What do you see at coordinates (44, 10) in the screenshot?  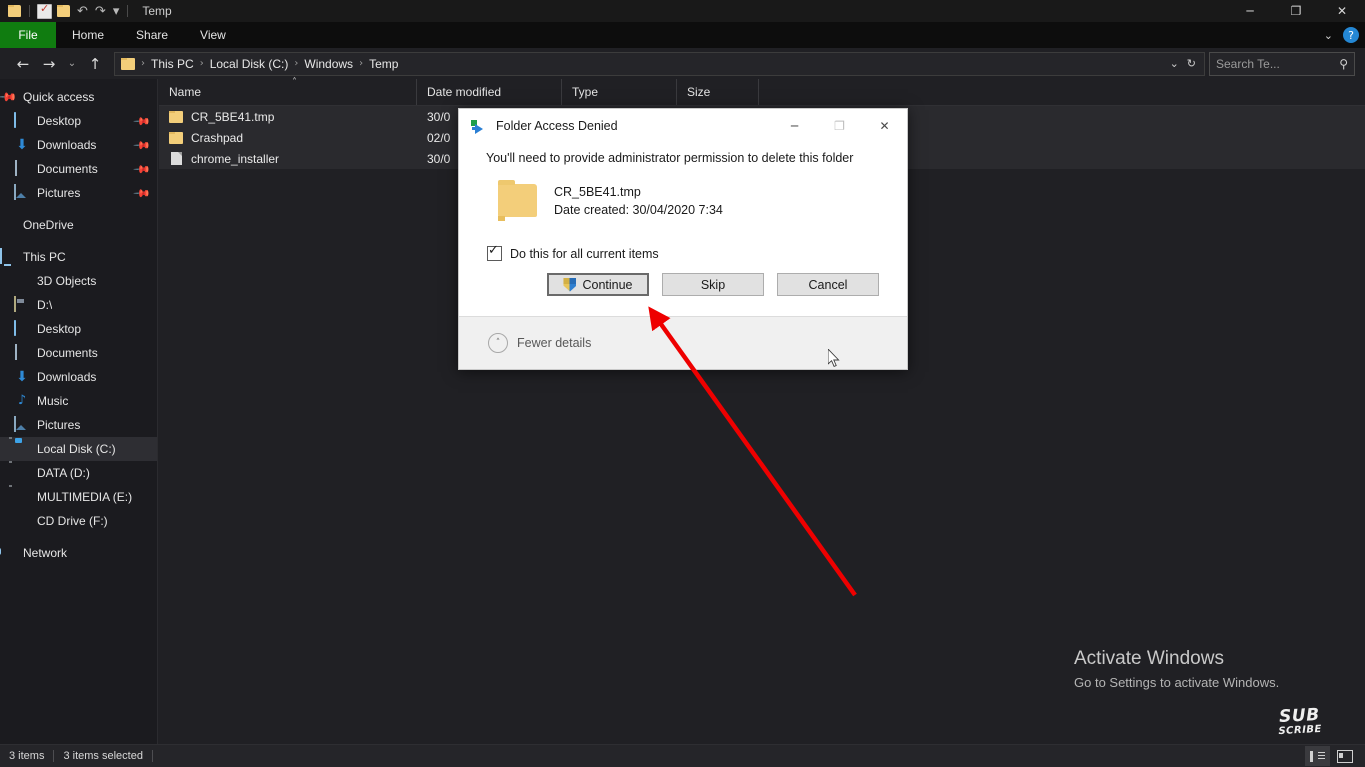 I see `properties-icon` at bounding box center [44, 10].